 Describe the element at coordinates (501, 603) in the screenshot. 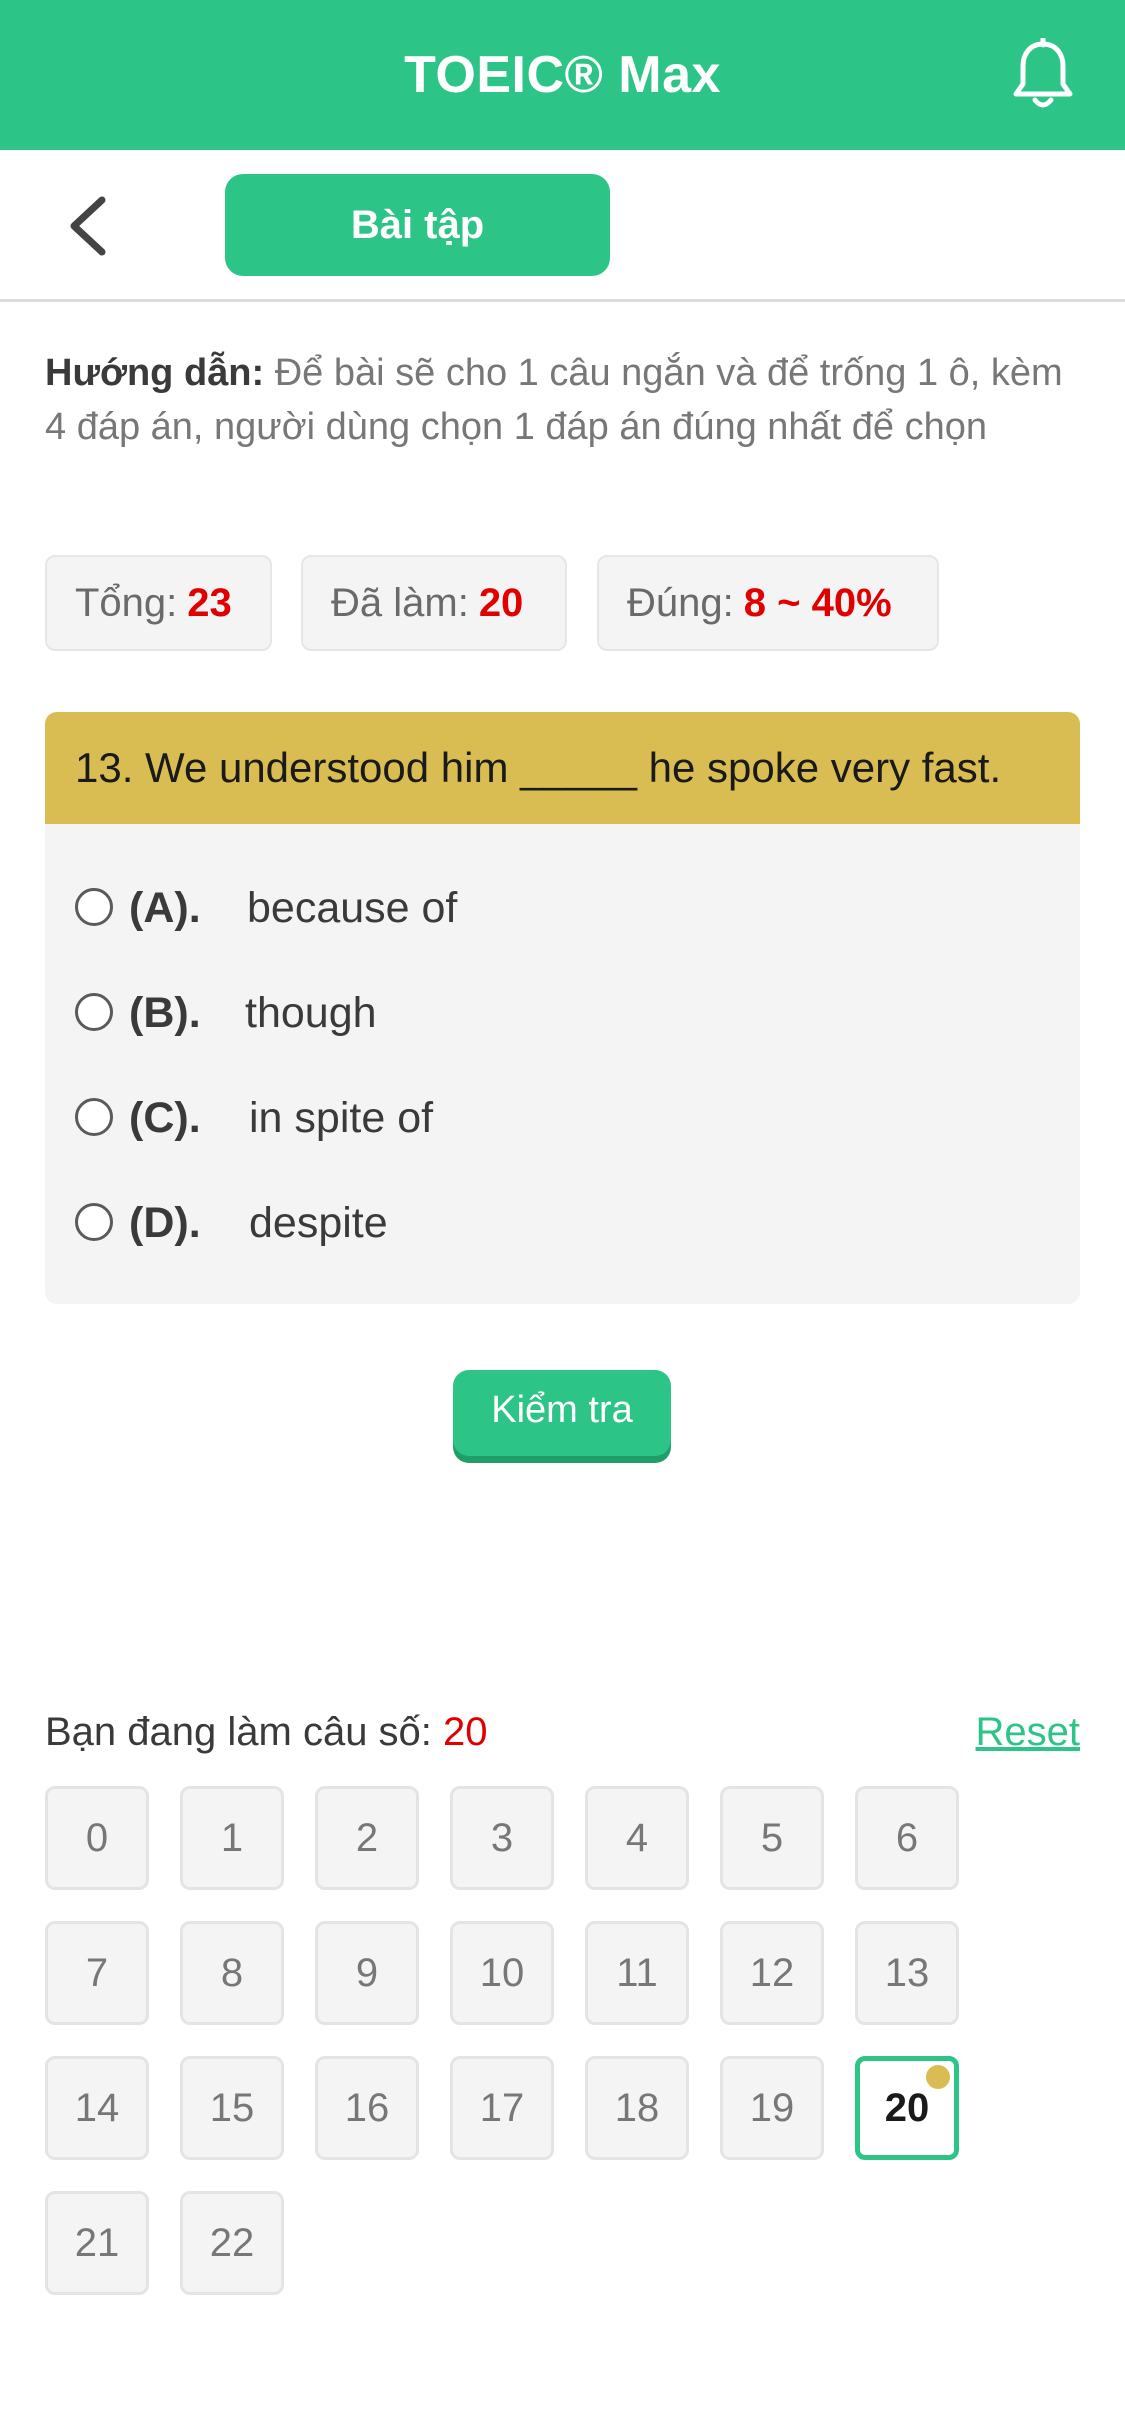

I see `stat-done-value: 20` at that location.